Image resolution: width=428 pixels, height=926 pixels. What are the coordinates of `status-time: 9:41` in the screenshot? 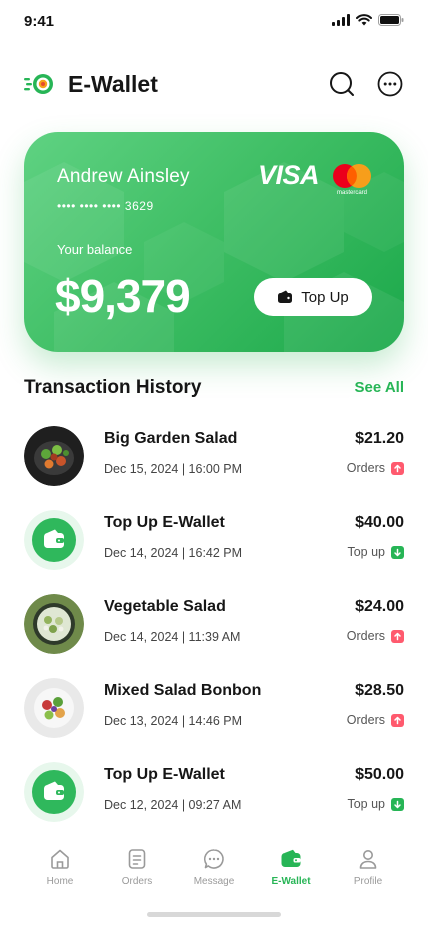 It's located at (39, 21).